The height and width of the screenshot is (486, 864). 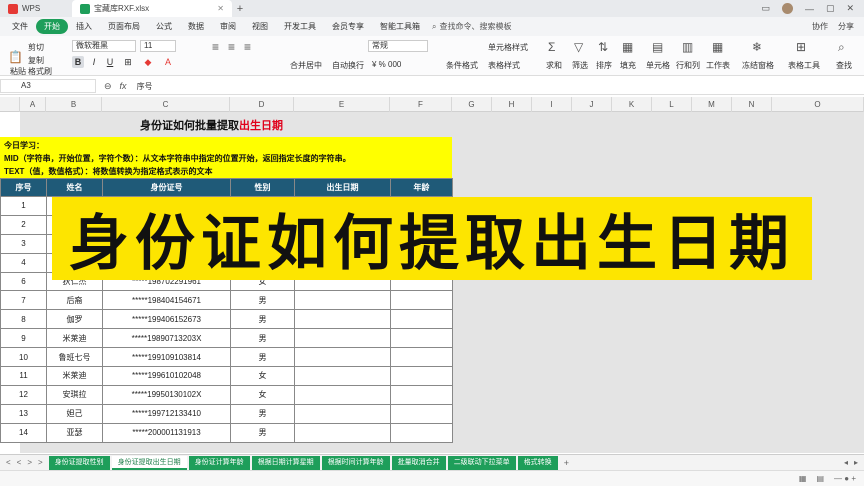 I want to click on cell-no: 6, so click(x=23, y=281).